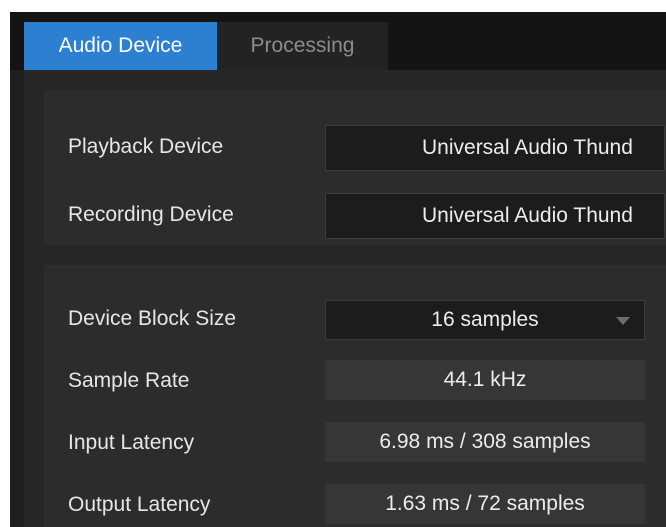 The image size is (666, 527). Describe the element at coordinates (120, 46) in the screenshot. I see `tab-audio-device: Audio Device` at that location.